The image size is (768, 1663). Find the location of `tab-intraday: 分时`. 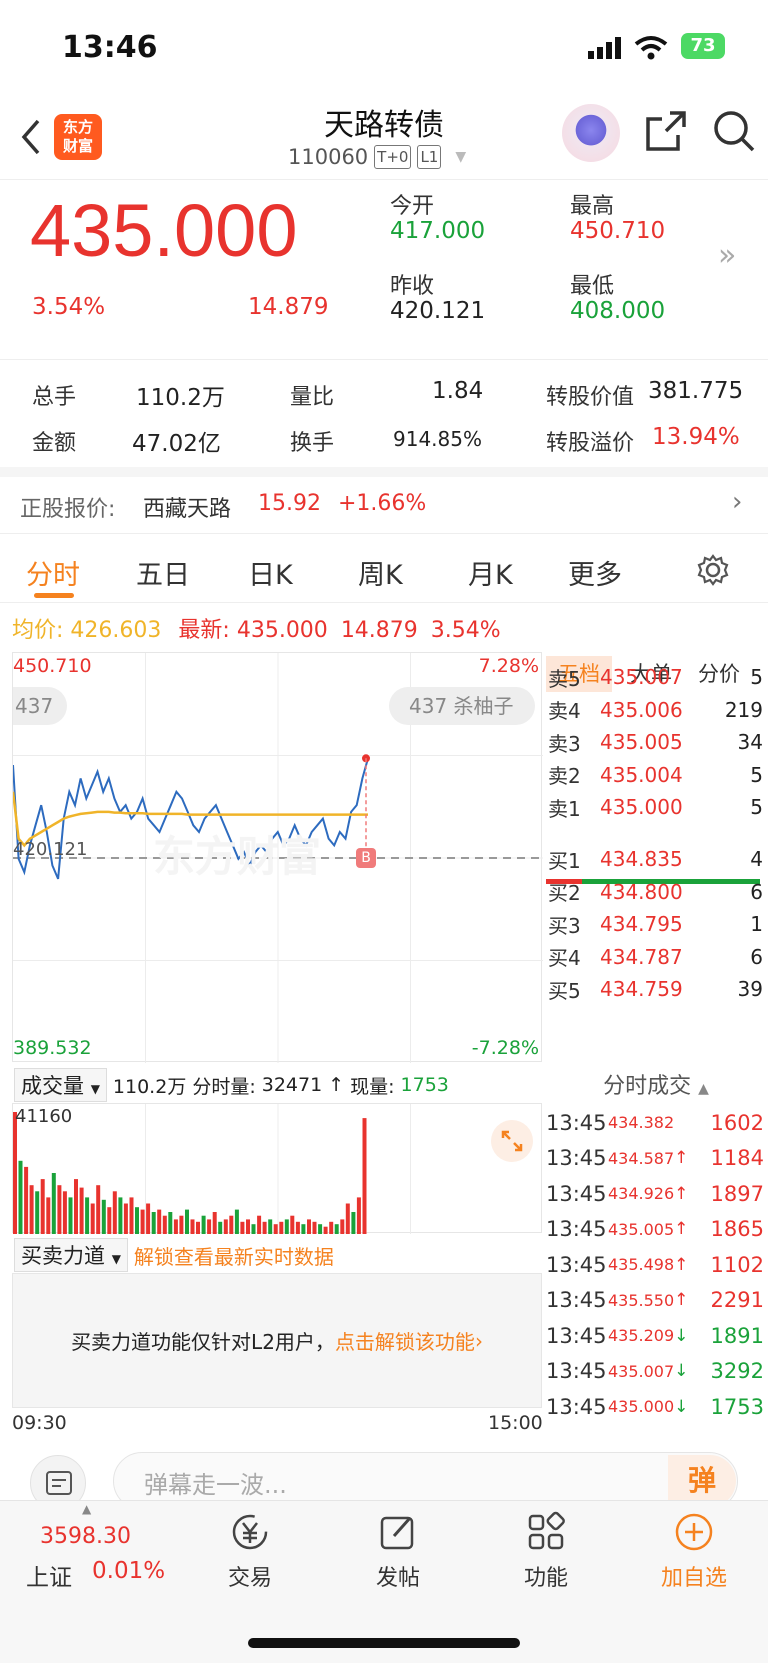

tab-intraday: 分时 is located at coordinates (53, 572).